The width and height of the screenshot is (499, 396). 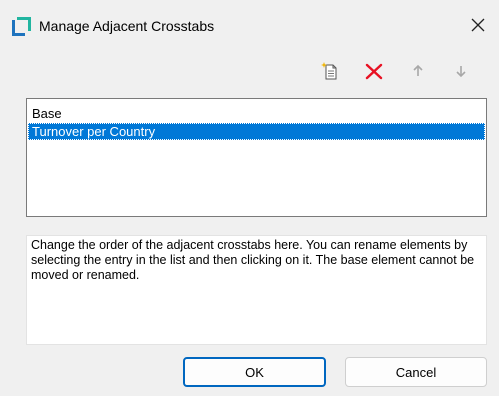 I want to click on arrow-down-icon, so click(x=461, y=72).